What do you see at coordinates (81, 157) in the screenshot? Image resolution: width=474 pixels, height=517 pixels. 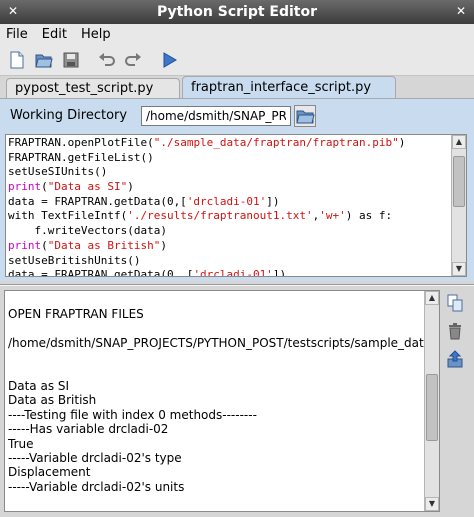 I see `code-token: FRAPTRAN.getFileList()` at bounding box center [81, 157].